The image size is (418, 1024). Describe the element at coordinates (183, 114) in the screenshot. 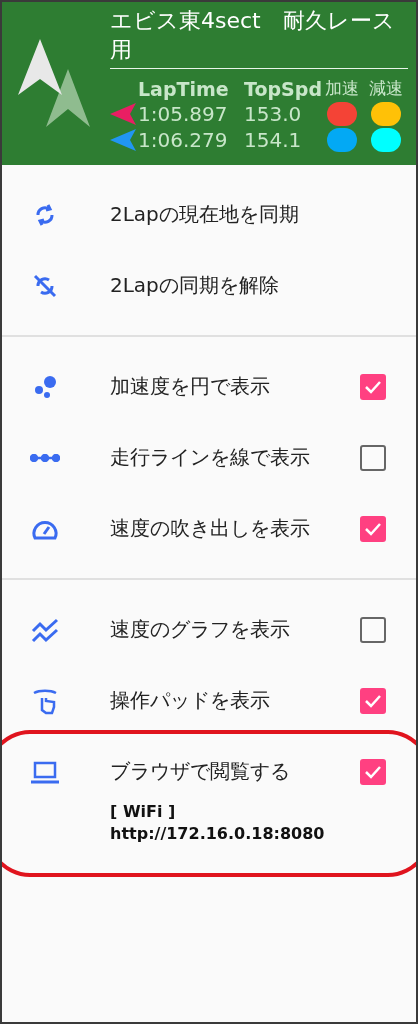

I see `lap-time: 1:05.897` at that location.